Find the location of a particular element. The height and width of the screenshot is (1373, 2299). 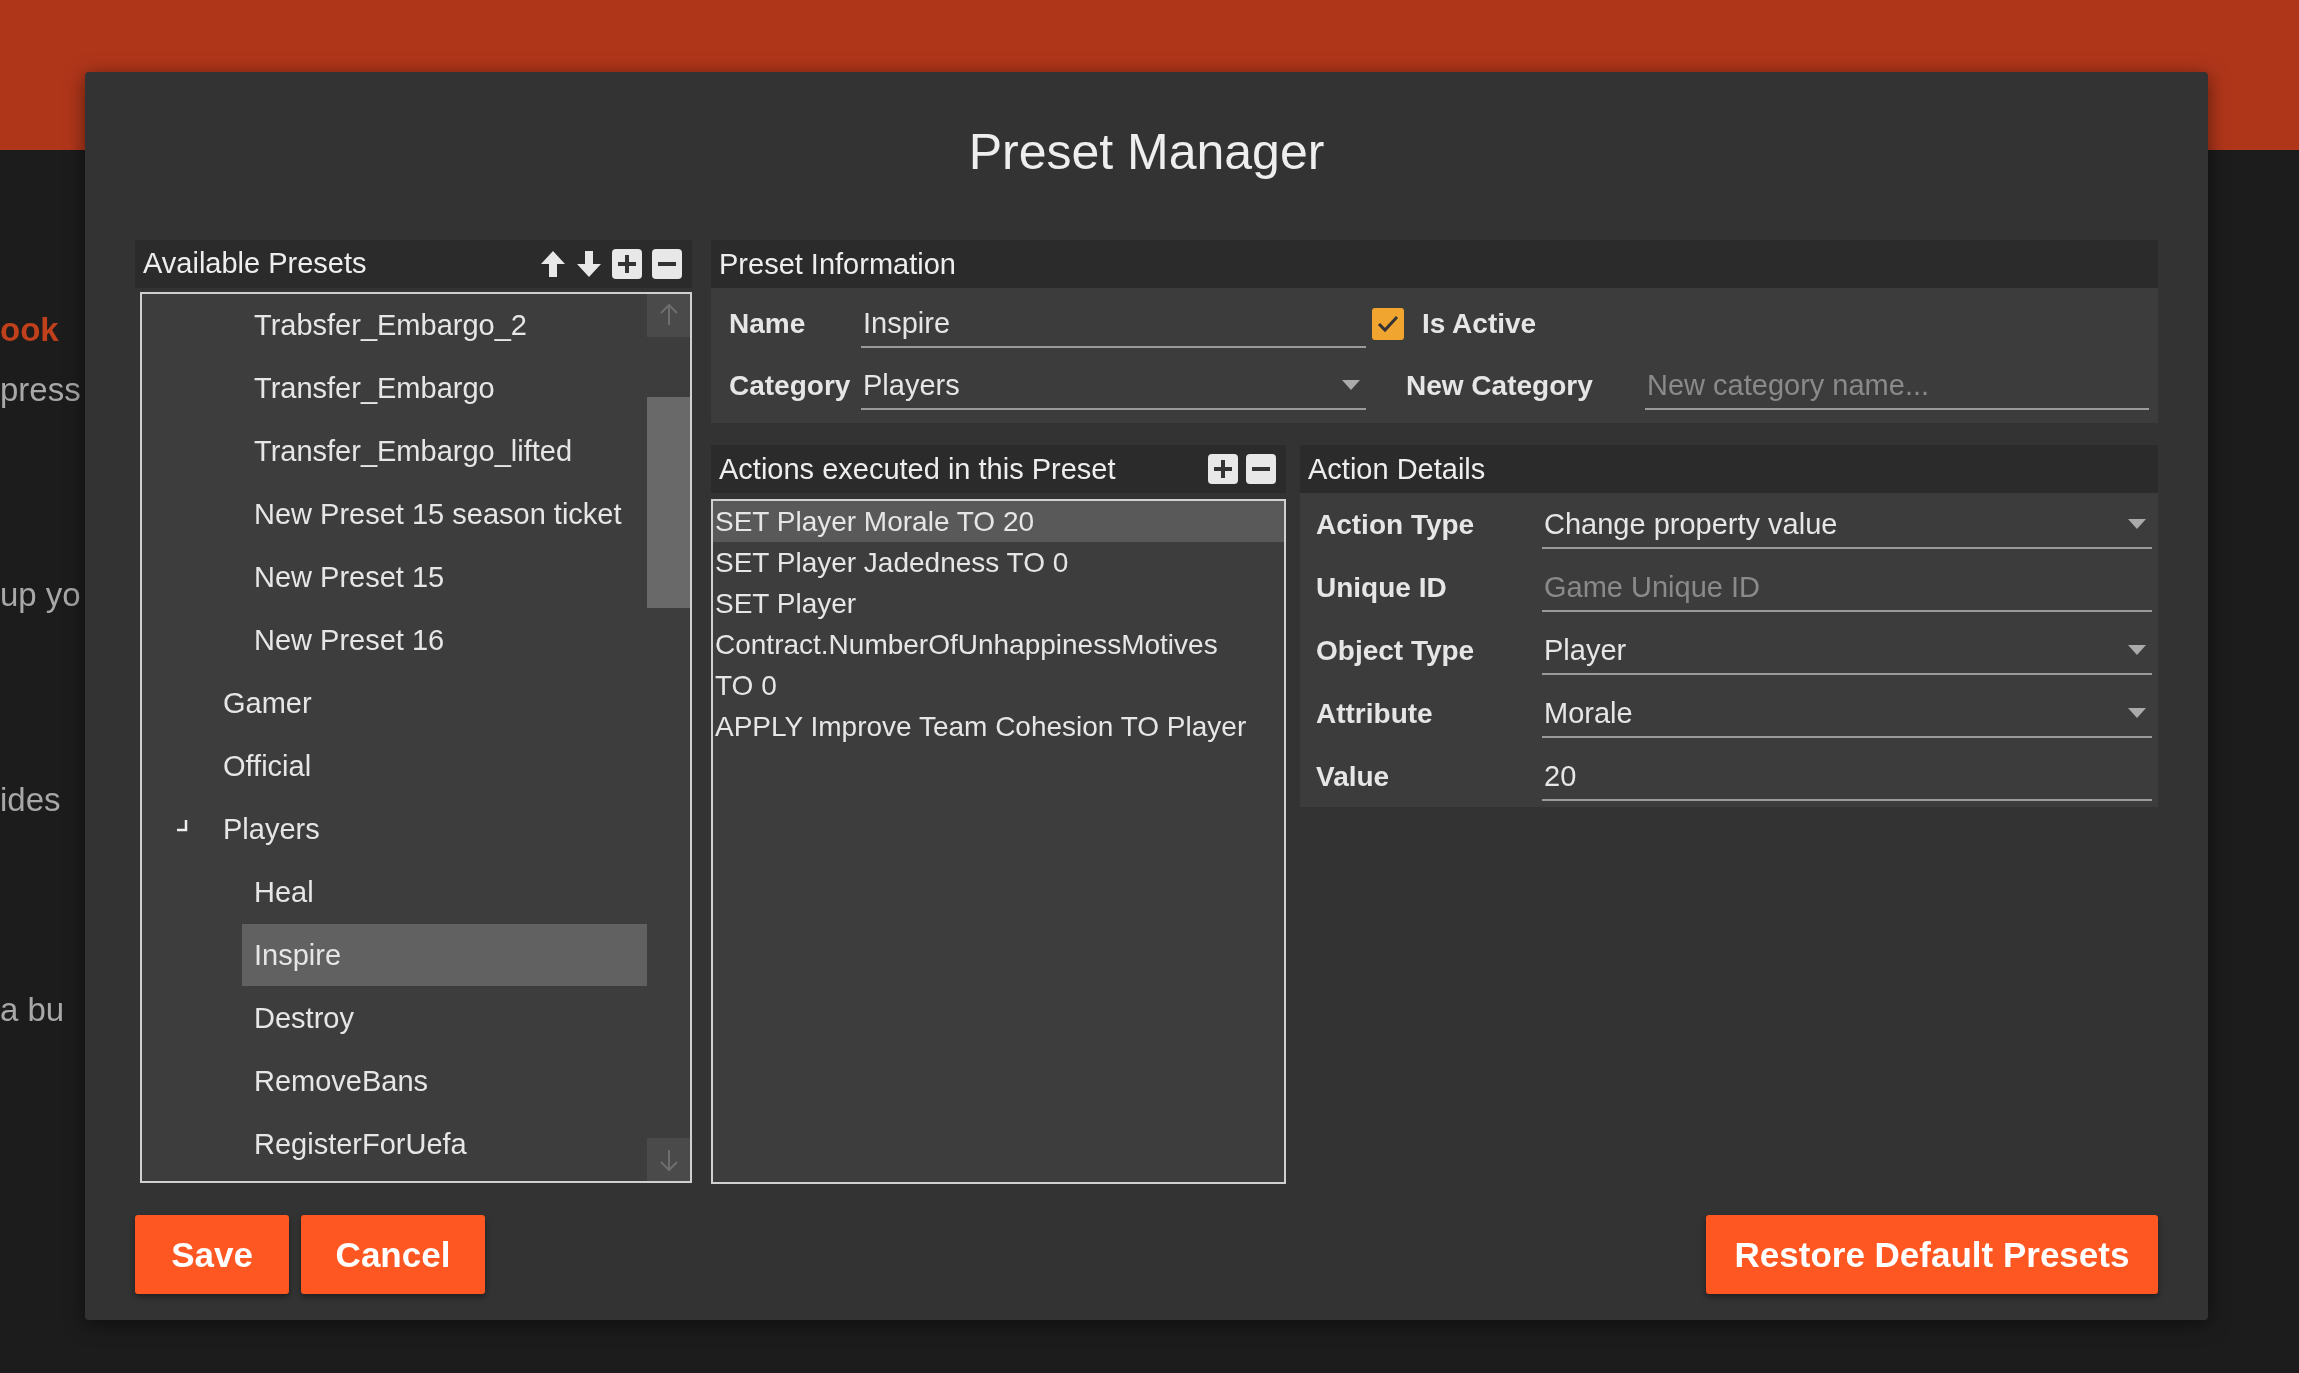

tree-item: Transfer_Embargo is located at coordinates (444, 388).